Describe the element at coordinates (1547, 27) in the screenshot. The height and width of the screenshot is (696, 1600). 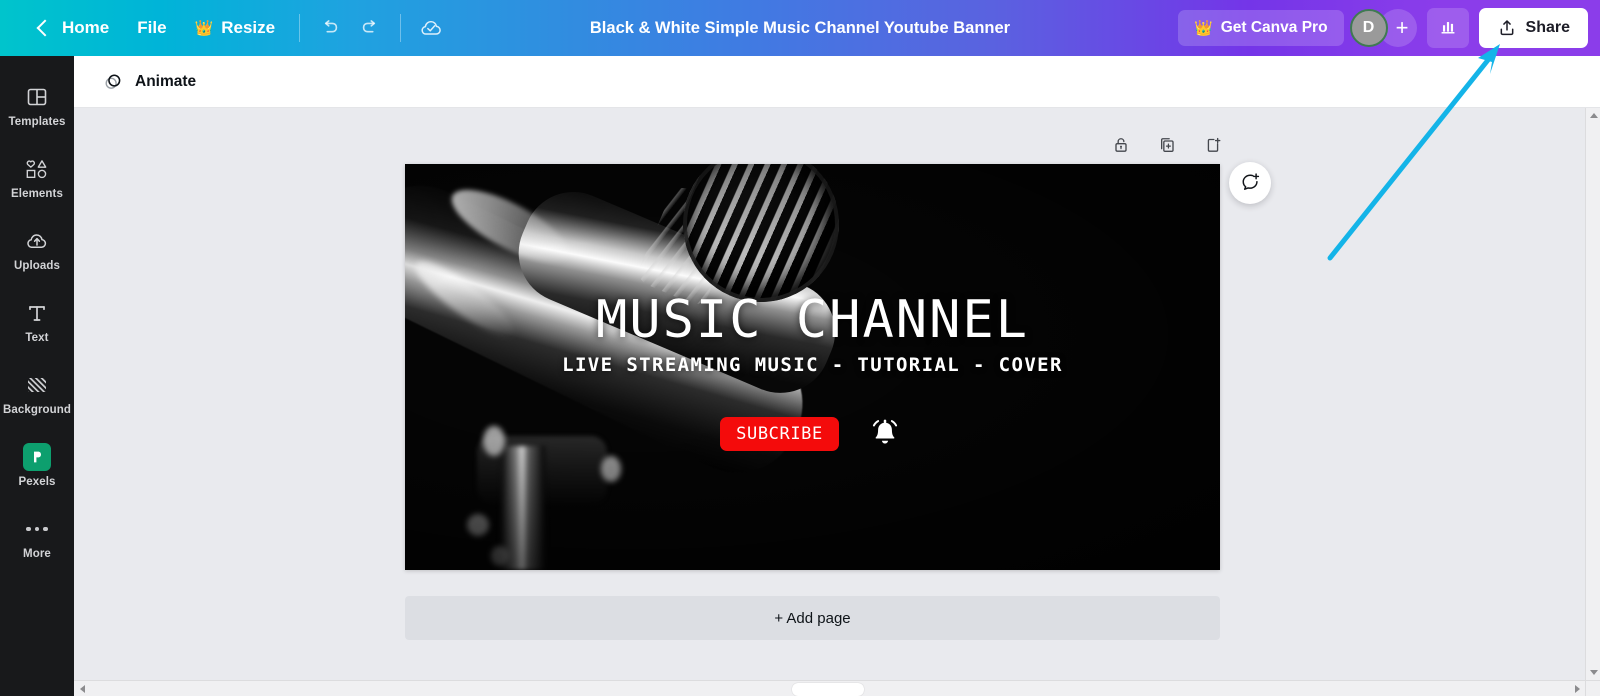
I see `share-label: Share` at that location.